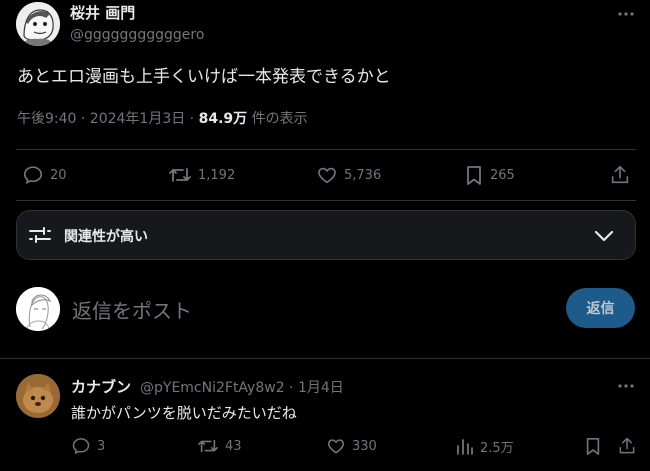 The width and height of the screenshot is (650, 471). Describe the element at coordinates (38, 396) in the screenshot. I see `reply-author-avatar` at that location.